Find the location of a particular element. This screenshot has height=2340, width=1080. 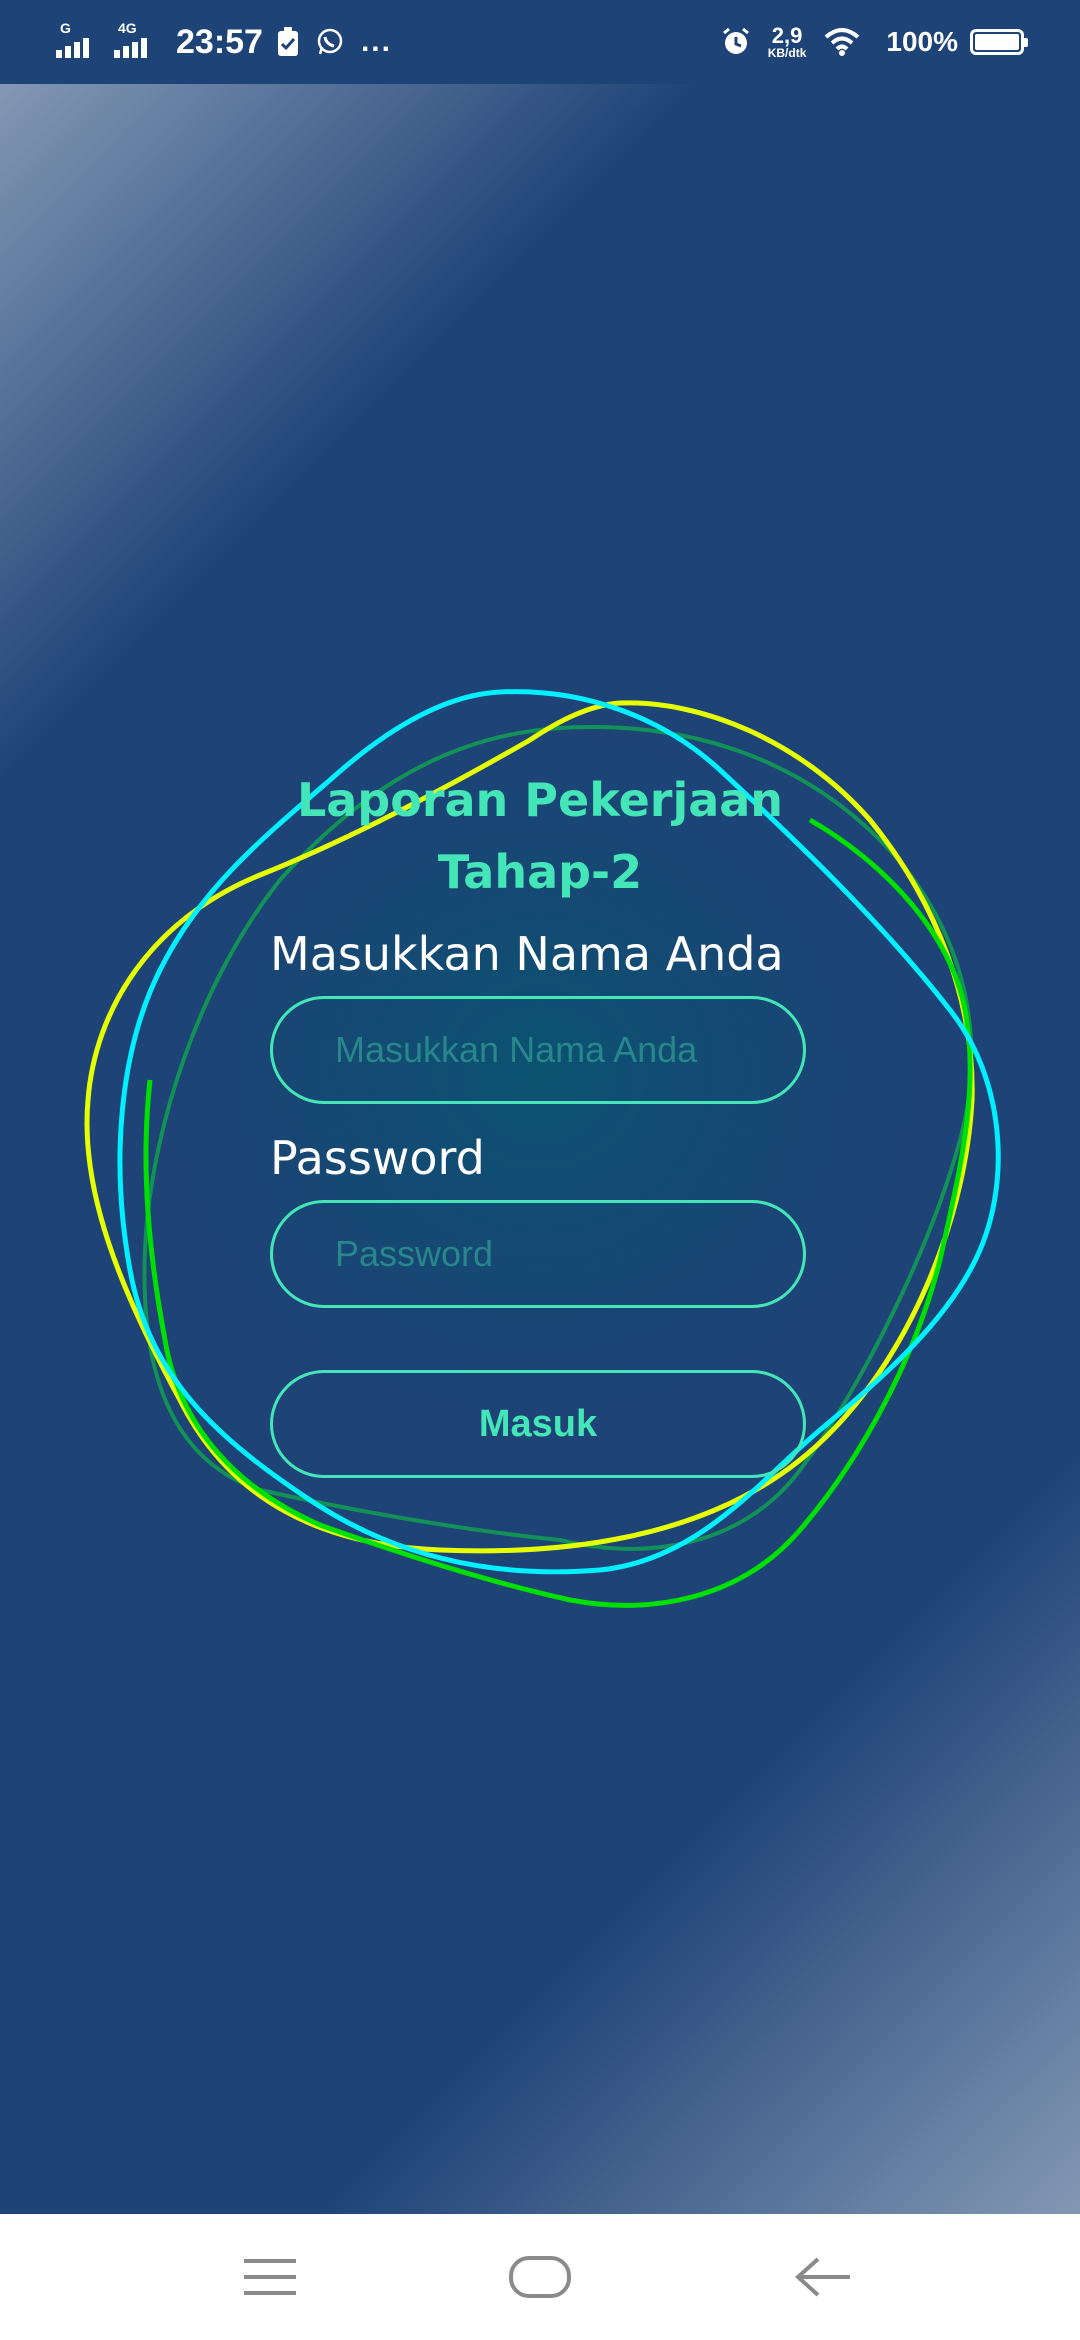

login-button: Masuk is located at coordinates (538, 1424).